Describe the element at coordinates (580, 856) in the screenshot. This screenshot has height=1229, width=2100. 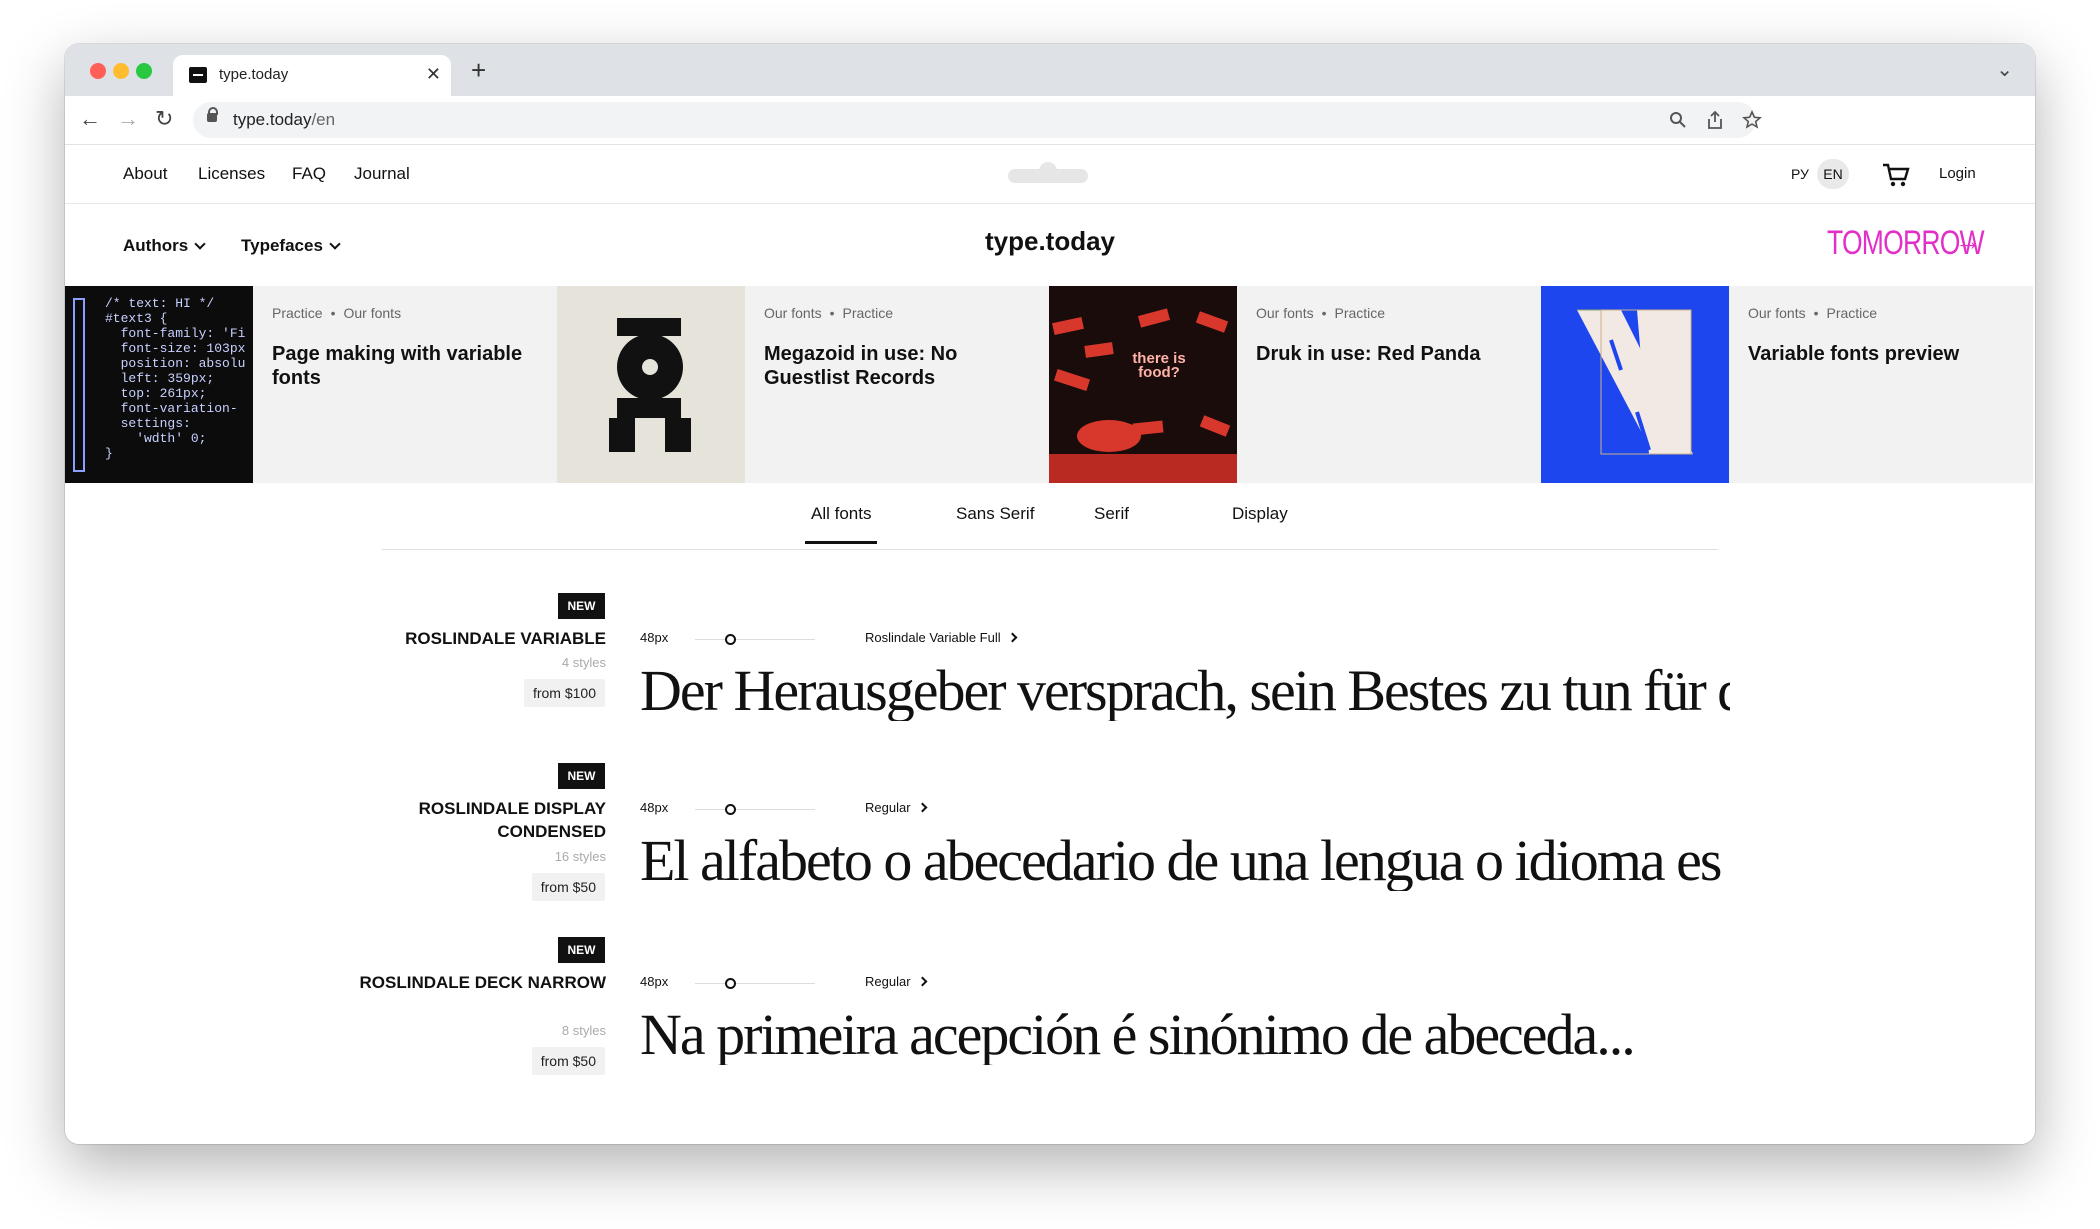
I see `font-styles-count: 16 styles` at that location.